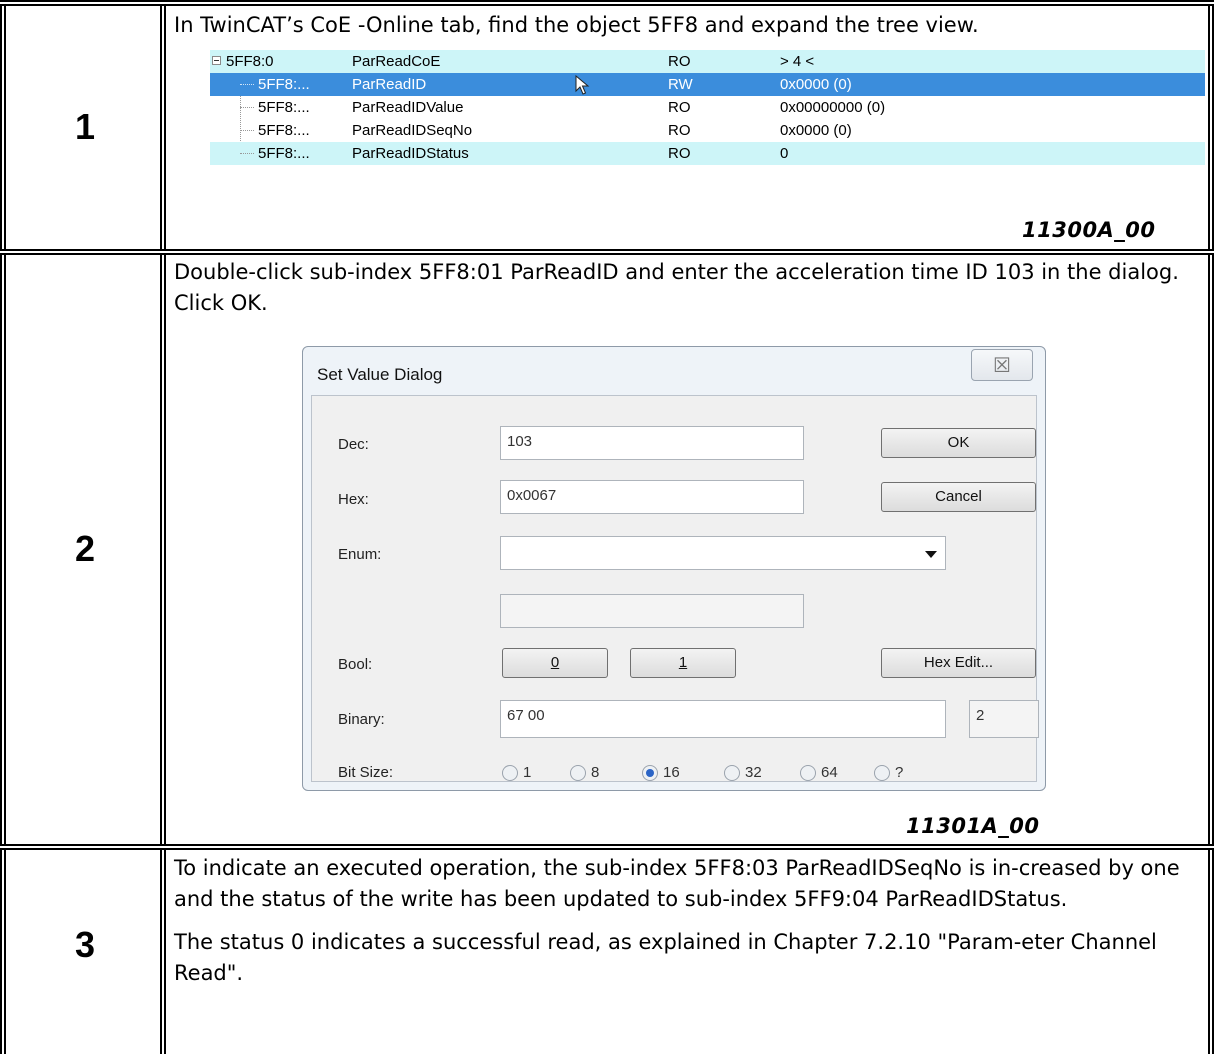 Image resolution: width=1214 pixels, height=1054 pixels. Describe the element at coordinates (797, 61) in the screenshot. I see `tree-row-value: > 4 <` at that location.